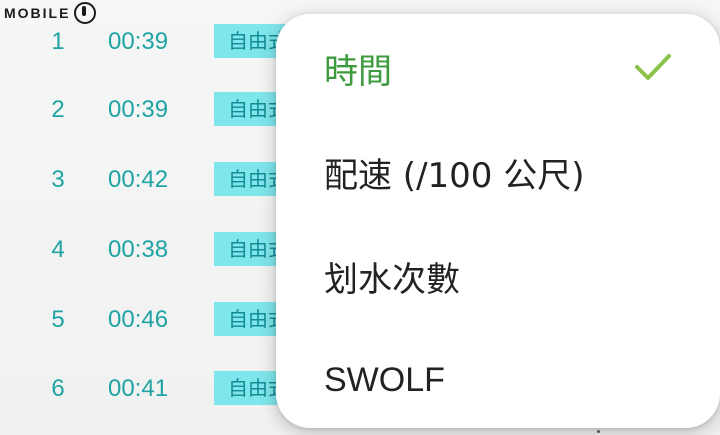  What do you see at coordinates (358, 71) in the screenshot?
I see `menu-item-label: 時間` at bounding box center [358, 71].